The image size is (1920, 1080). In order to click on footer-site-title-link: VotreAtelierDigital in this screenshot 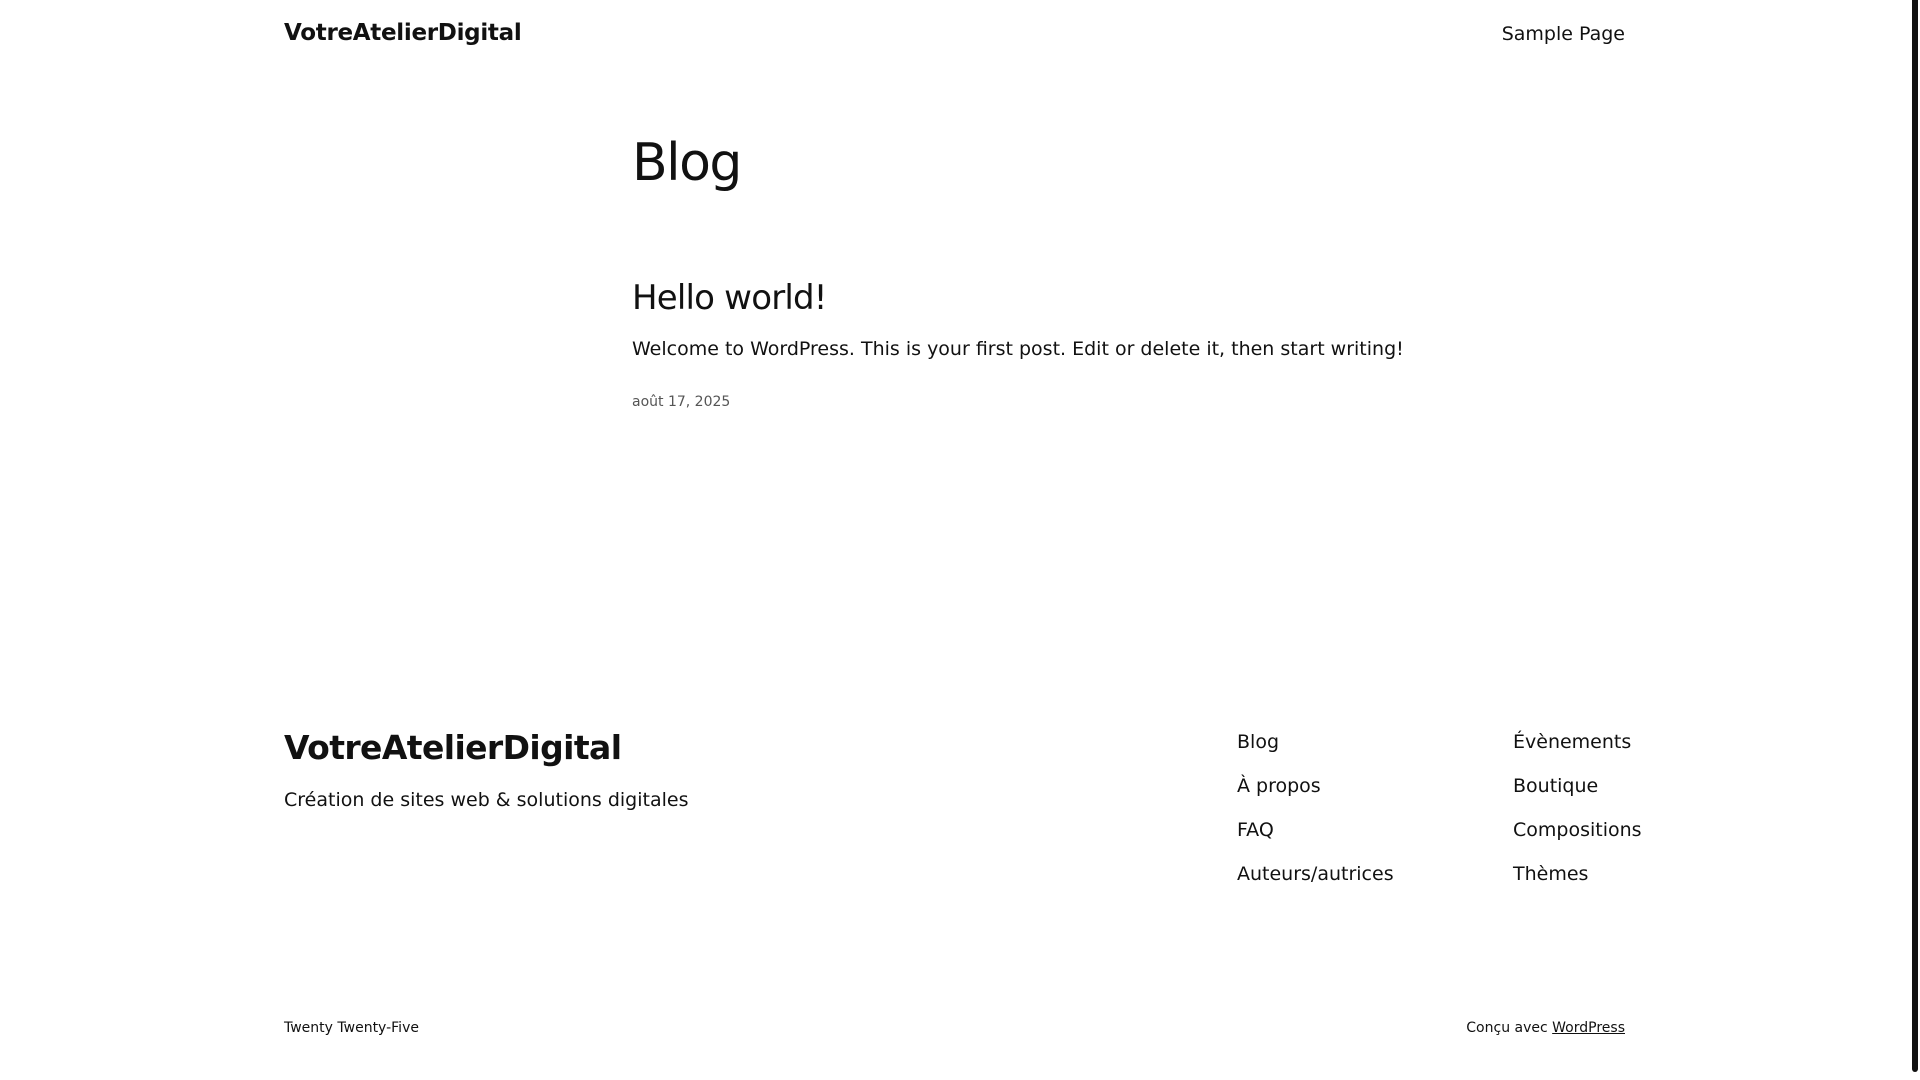, I will do `click(453, 747)`.